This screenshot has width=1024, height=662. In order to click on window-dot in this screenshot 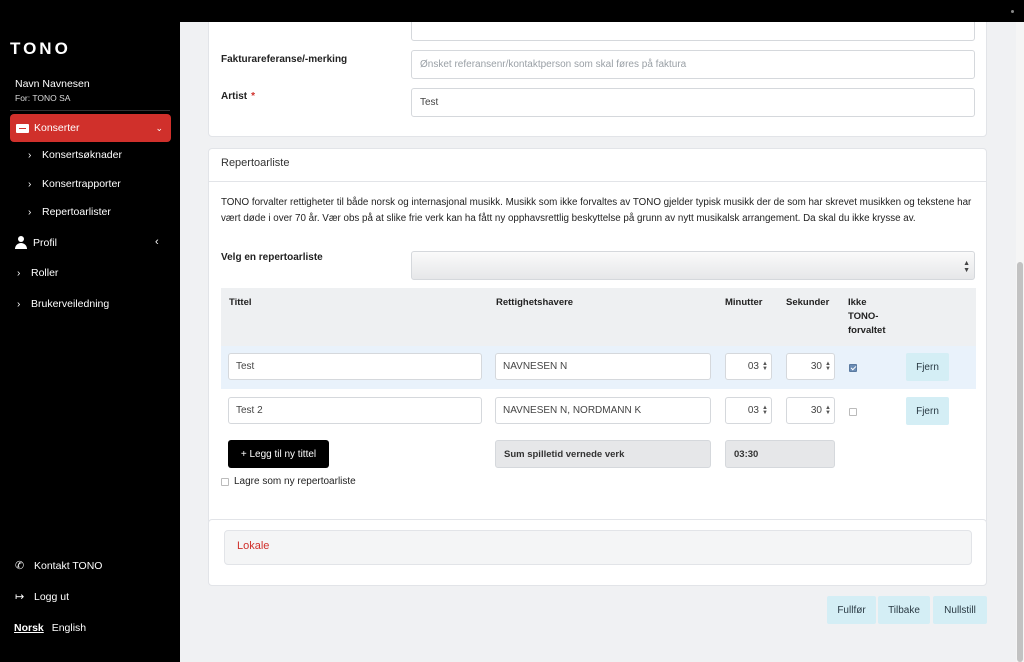, I will do `click(1012, 11)`.